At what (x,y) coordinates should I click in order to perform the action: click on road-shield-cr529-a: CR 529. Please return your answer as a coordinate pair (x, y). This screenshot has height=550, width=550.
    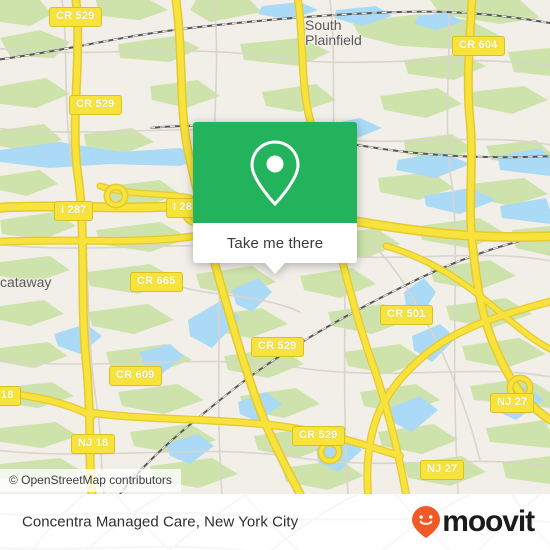
    Looking at the image, I should click on (75, 17).